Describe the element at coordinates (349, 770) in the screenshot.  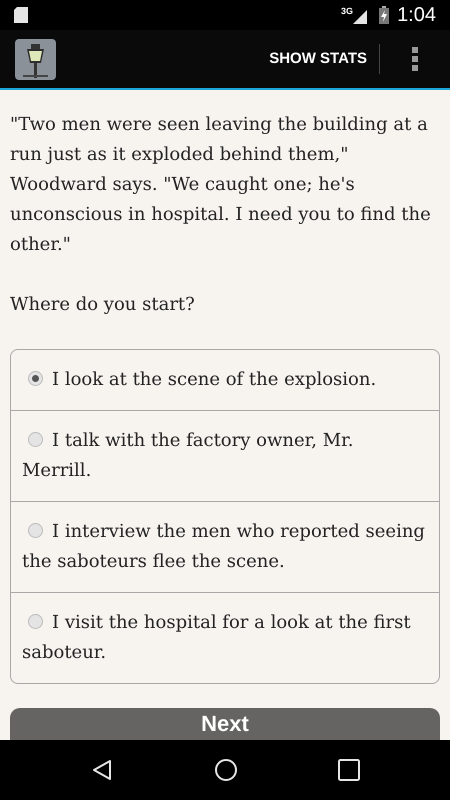
I see `recents-icon` at that location.